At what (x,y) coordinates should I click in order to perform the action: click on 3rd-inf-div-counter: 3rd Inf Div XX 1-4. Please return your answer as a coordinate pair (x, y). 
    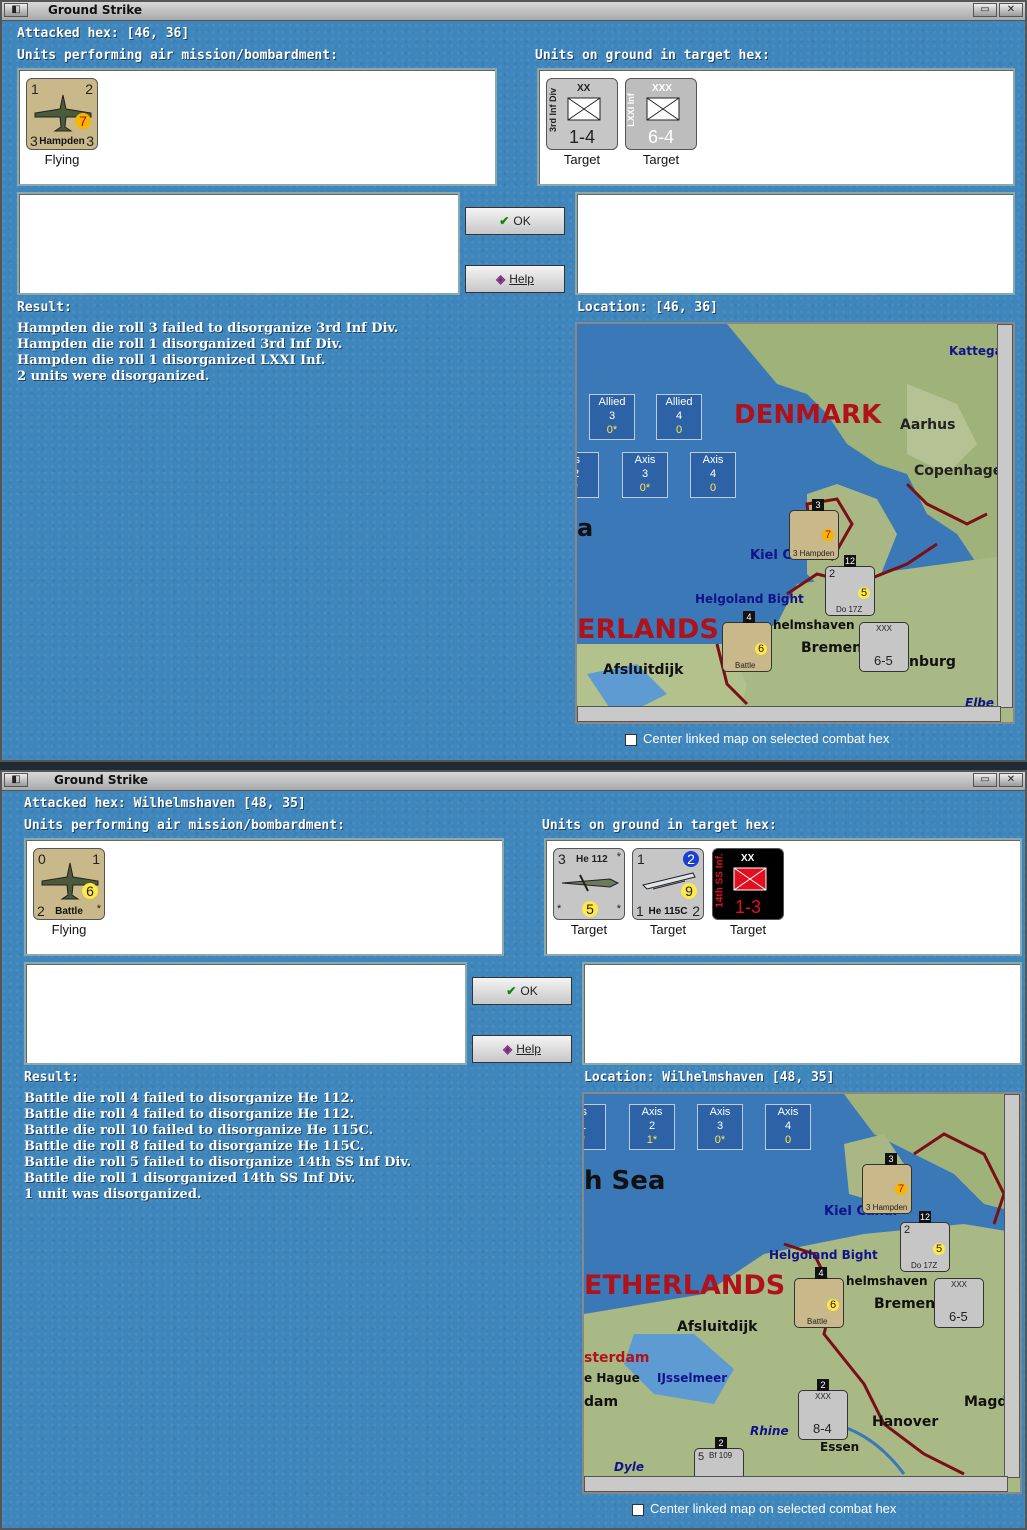
    Looking at the image, I should click on (582, 114).